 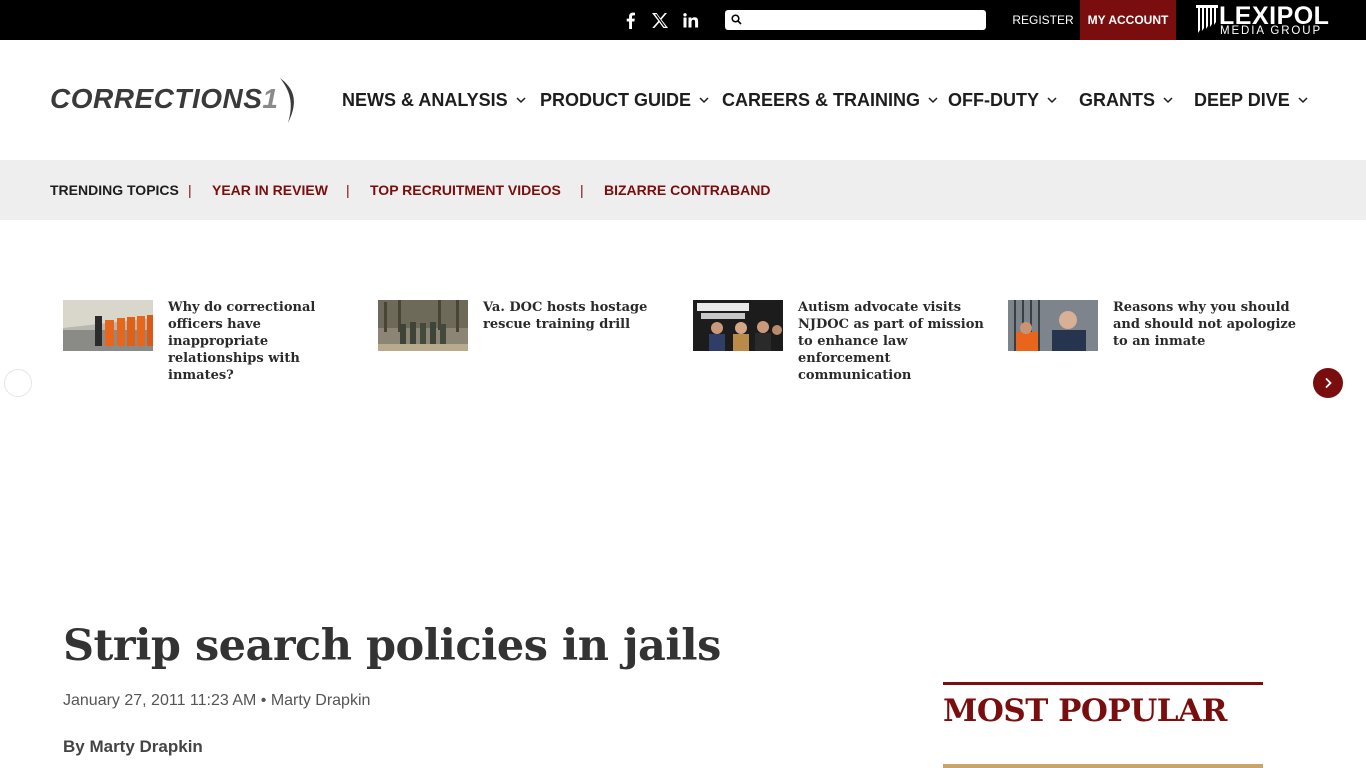 I want to click on corrections1-logo: CORRECTIONS1, so click(x=177, y=103).